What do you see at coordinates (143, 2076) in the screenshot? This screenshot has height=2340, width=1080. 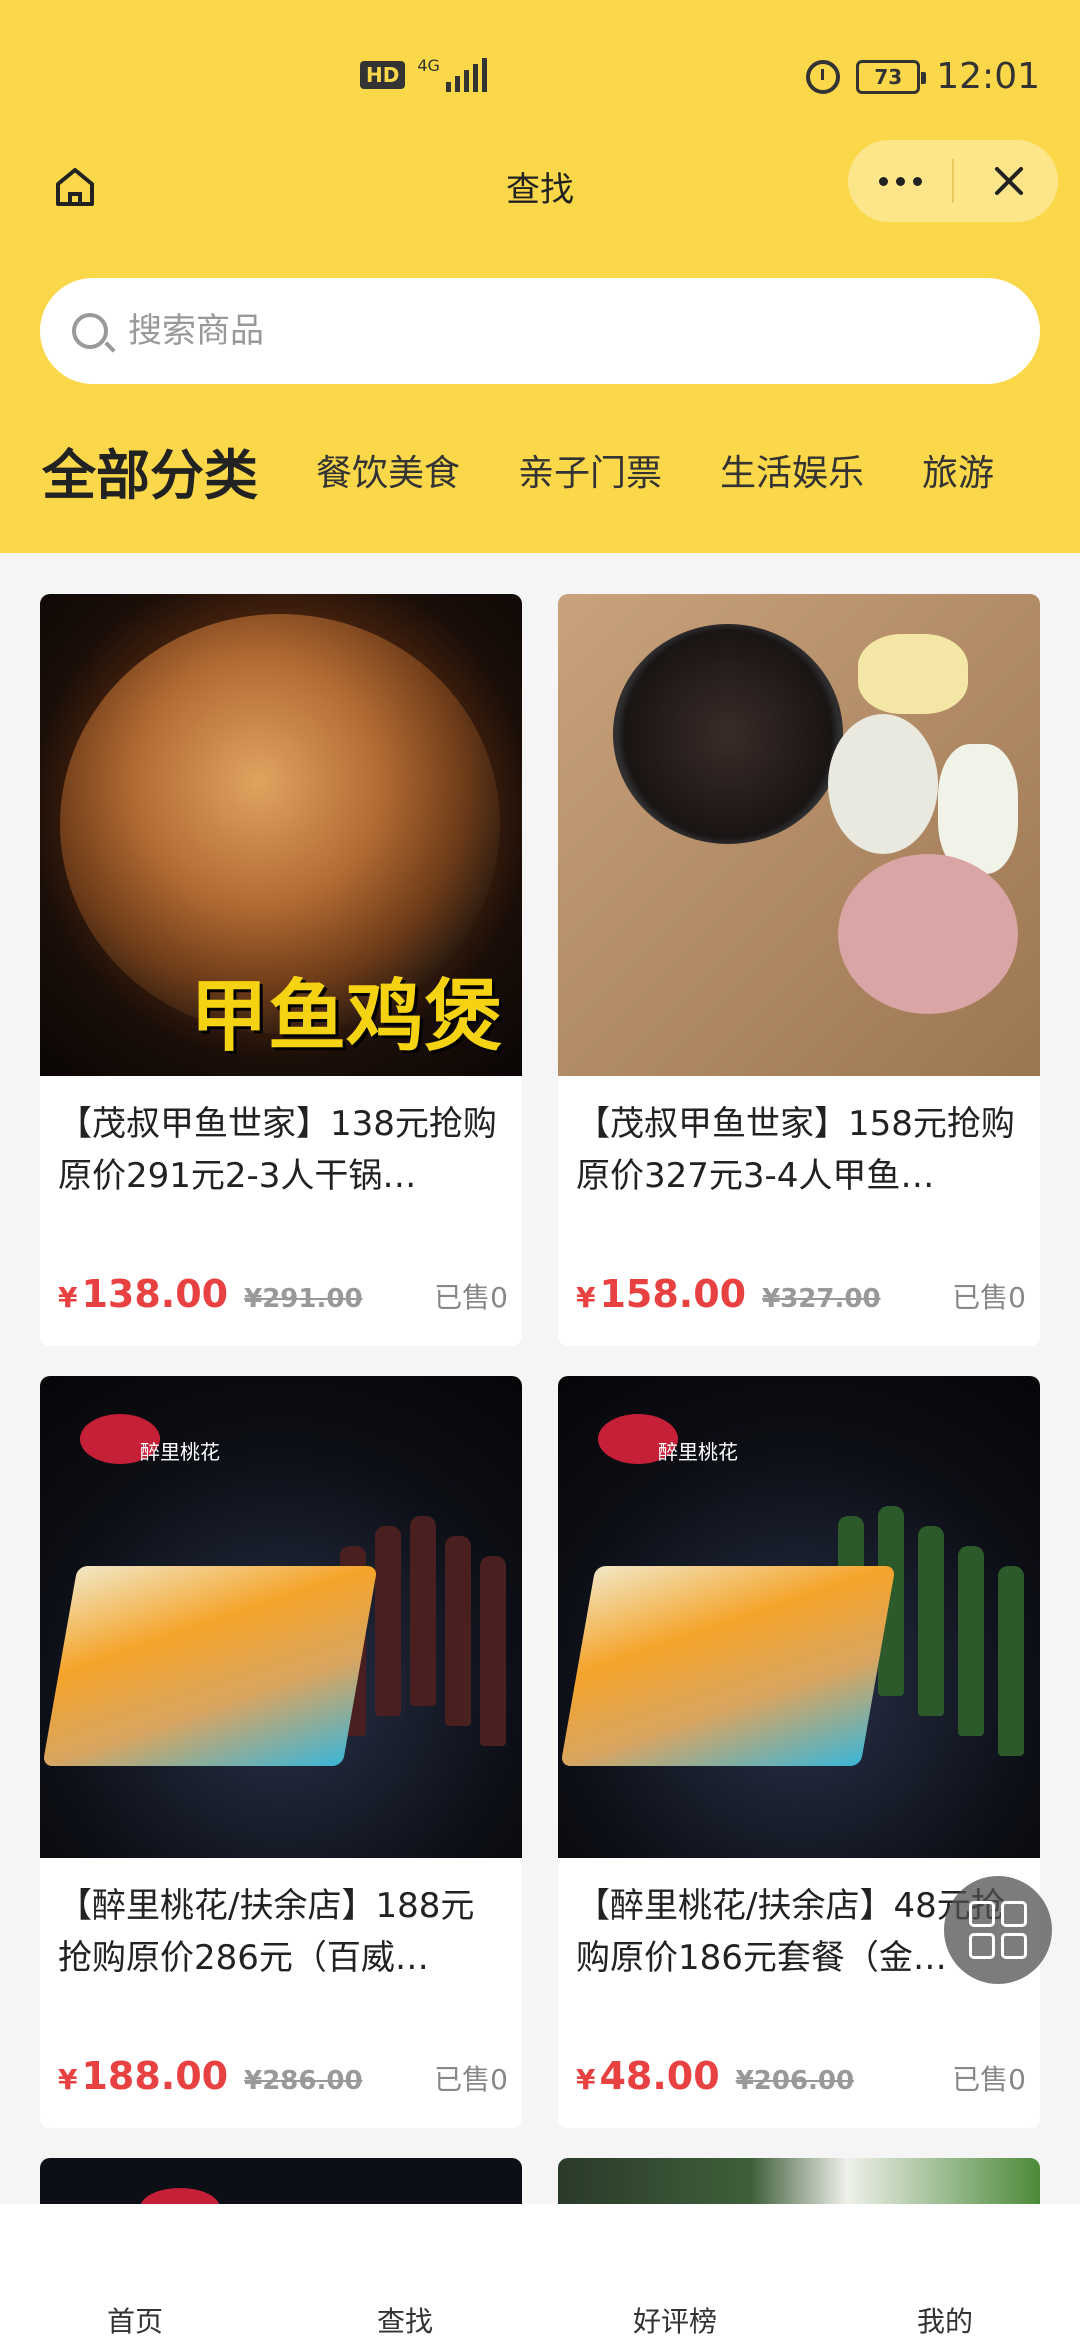 I see `product-price: ¥188.00` at bounding box center [143, 2076].